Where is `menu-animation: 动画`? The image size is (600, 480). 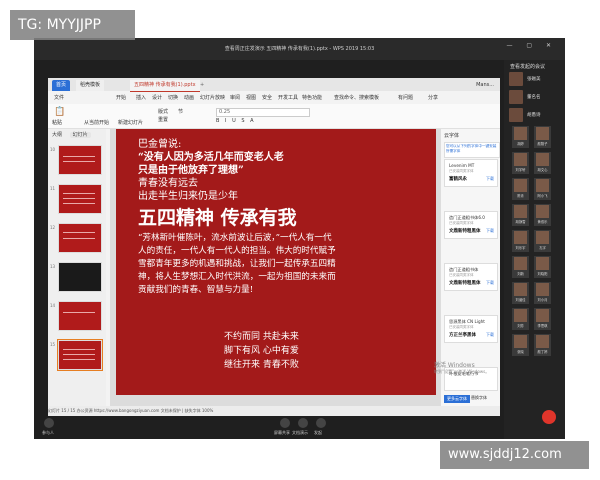
menu-animation: 动画 is located at coordinates (189, 98).